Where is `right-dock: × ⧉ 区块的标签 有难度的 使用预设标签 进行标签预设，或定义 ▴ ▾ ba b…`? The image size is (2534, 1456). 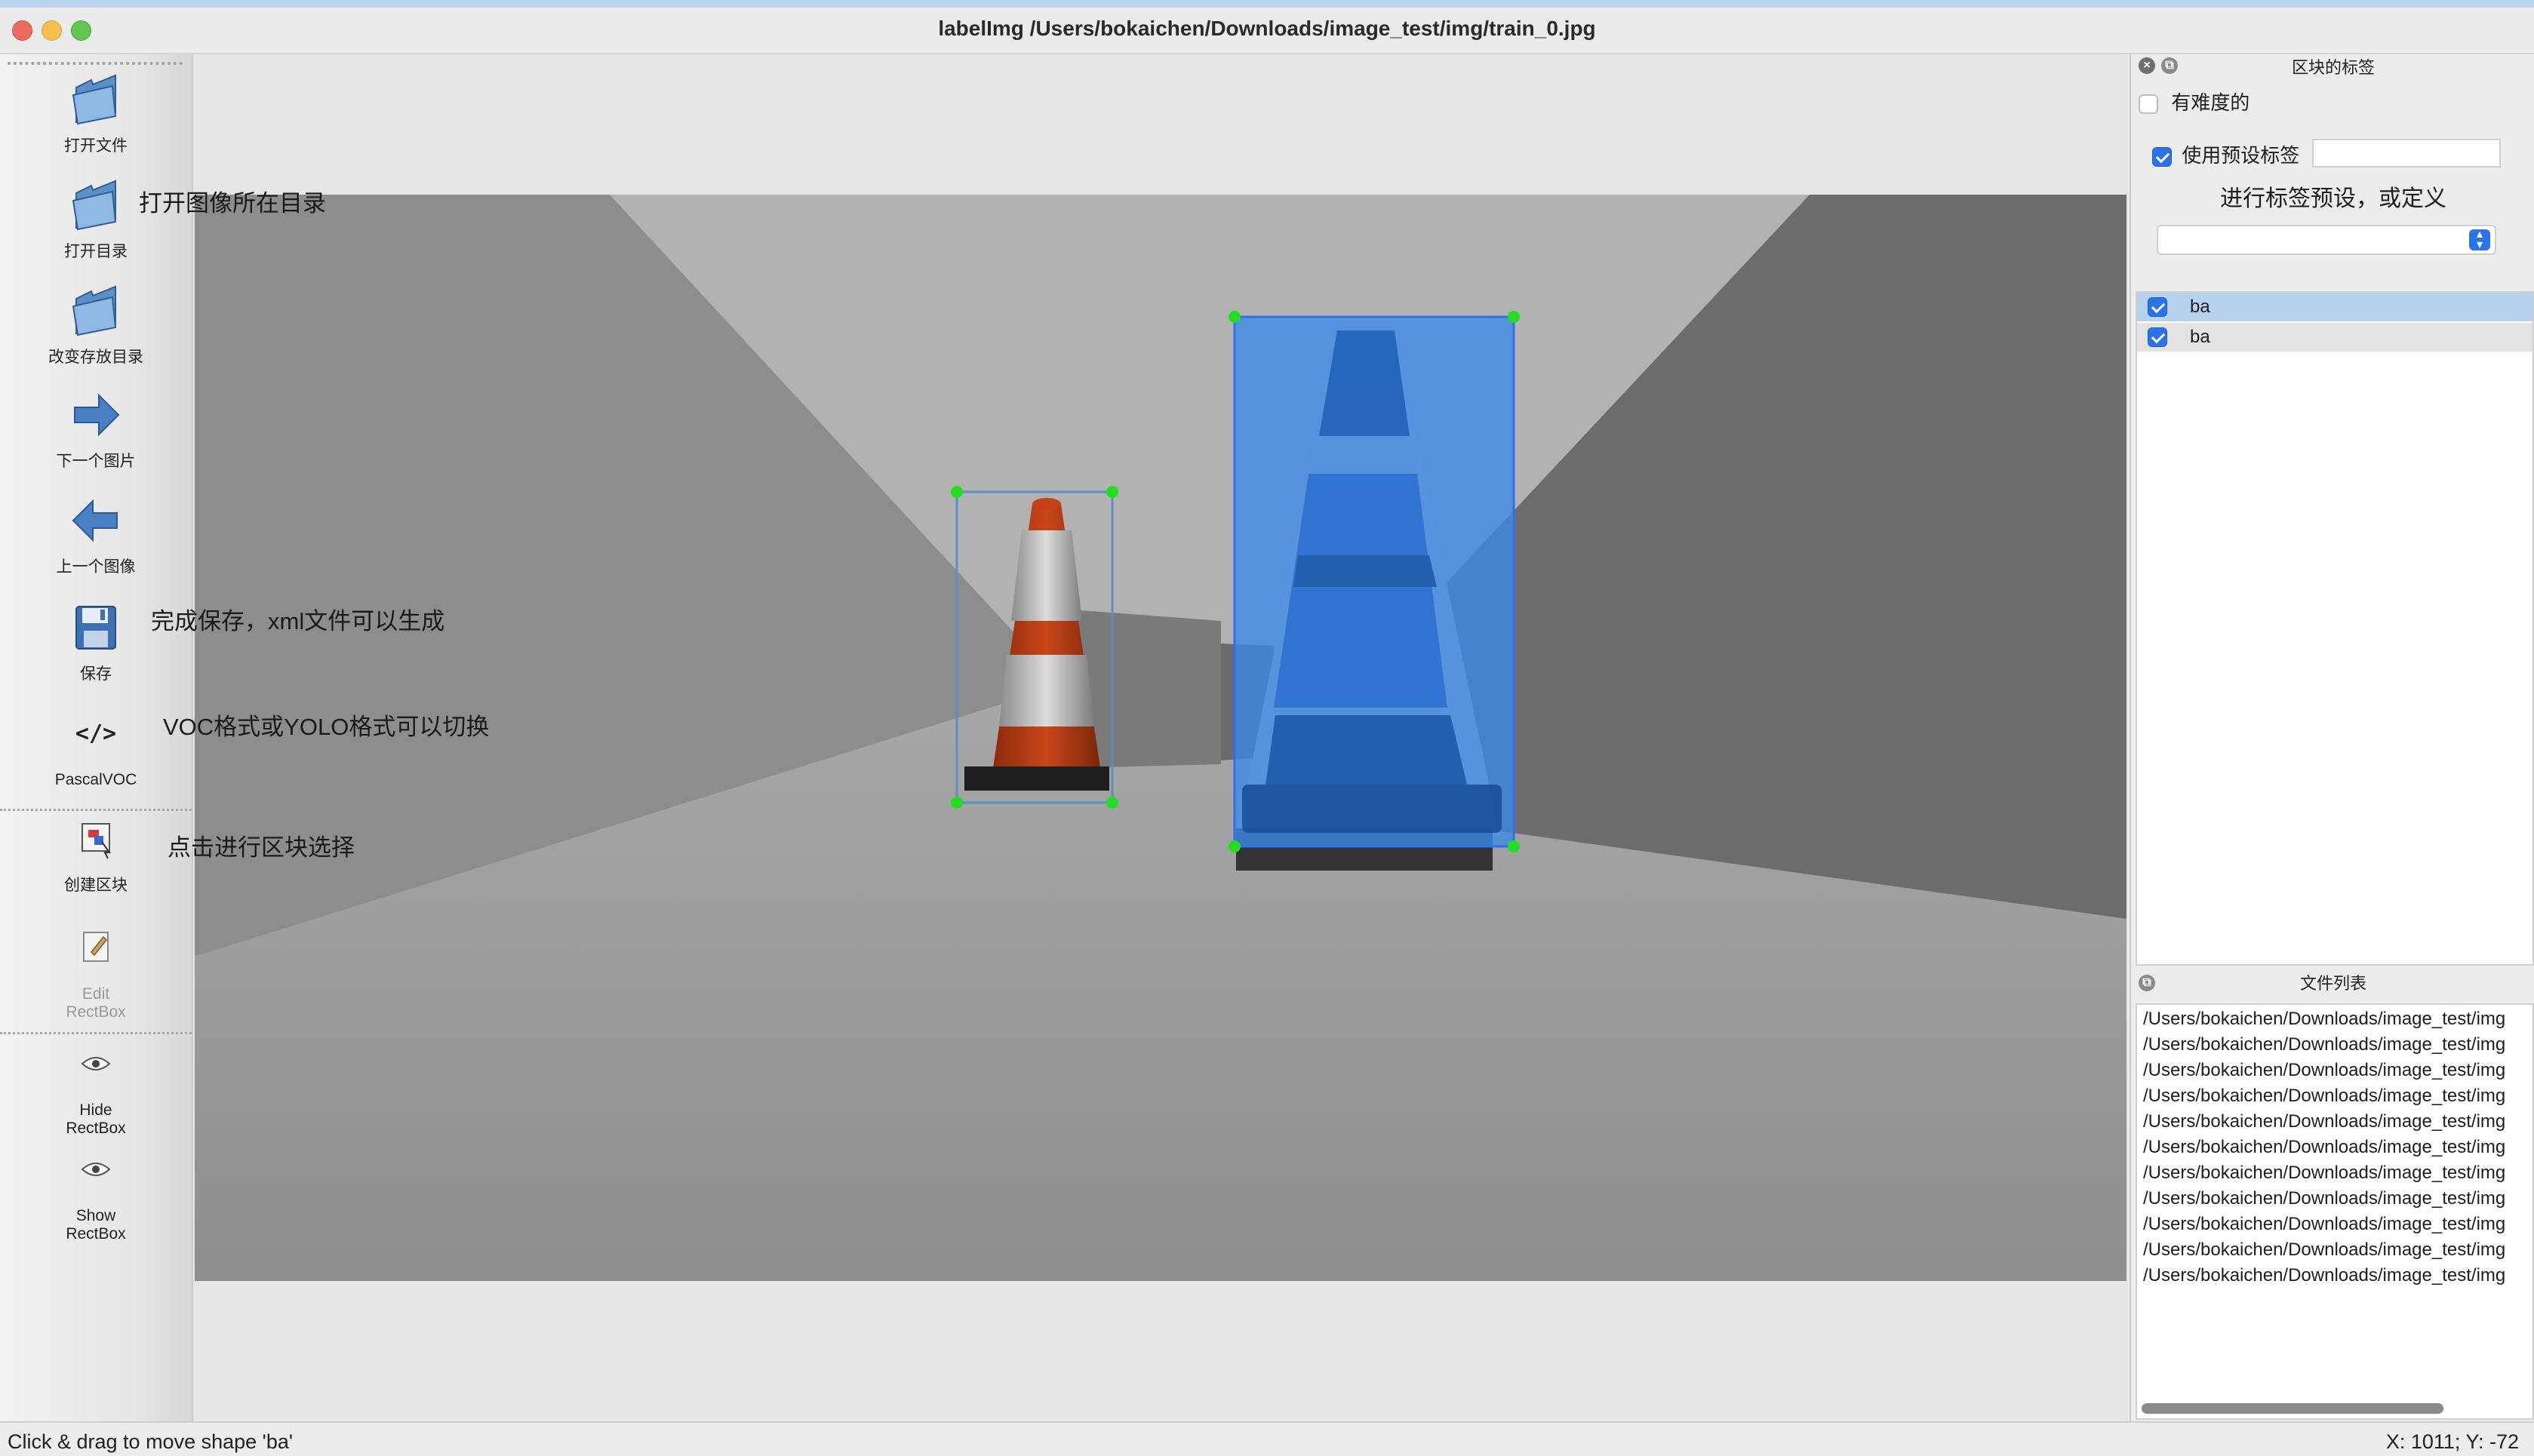
right-dock: × ⧉ 区块的标签 有难度的 使用预设标签 进行标签预设，或定义 ▴ ▾ ba b… is located at coordinates (2332, 737).